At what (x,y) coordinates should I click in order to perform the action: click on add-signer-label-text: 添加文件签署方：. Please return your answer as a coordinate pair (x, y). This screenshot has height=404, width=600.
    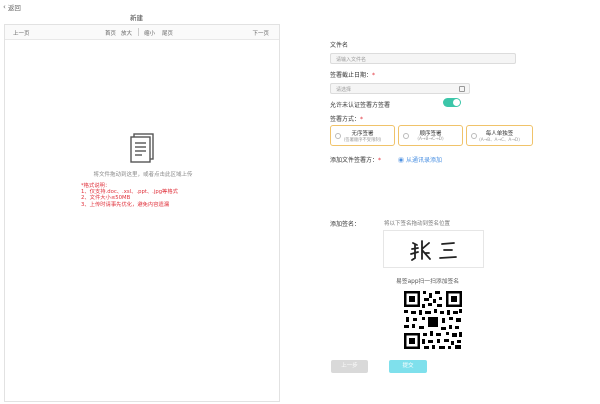
    Looking at the image, I should click on (354, 160).